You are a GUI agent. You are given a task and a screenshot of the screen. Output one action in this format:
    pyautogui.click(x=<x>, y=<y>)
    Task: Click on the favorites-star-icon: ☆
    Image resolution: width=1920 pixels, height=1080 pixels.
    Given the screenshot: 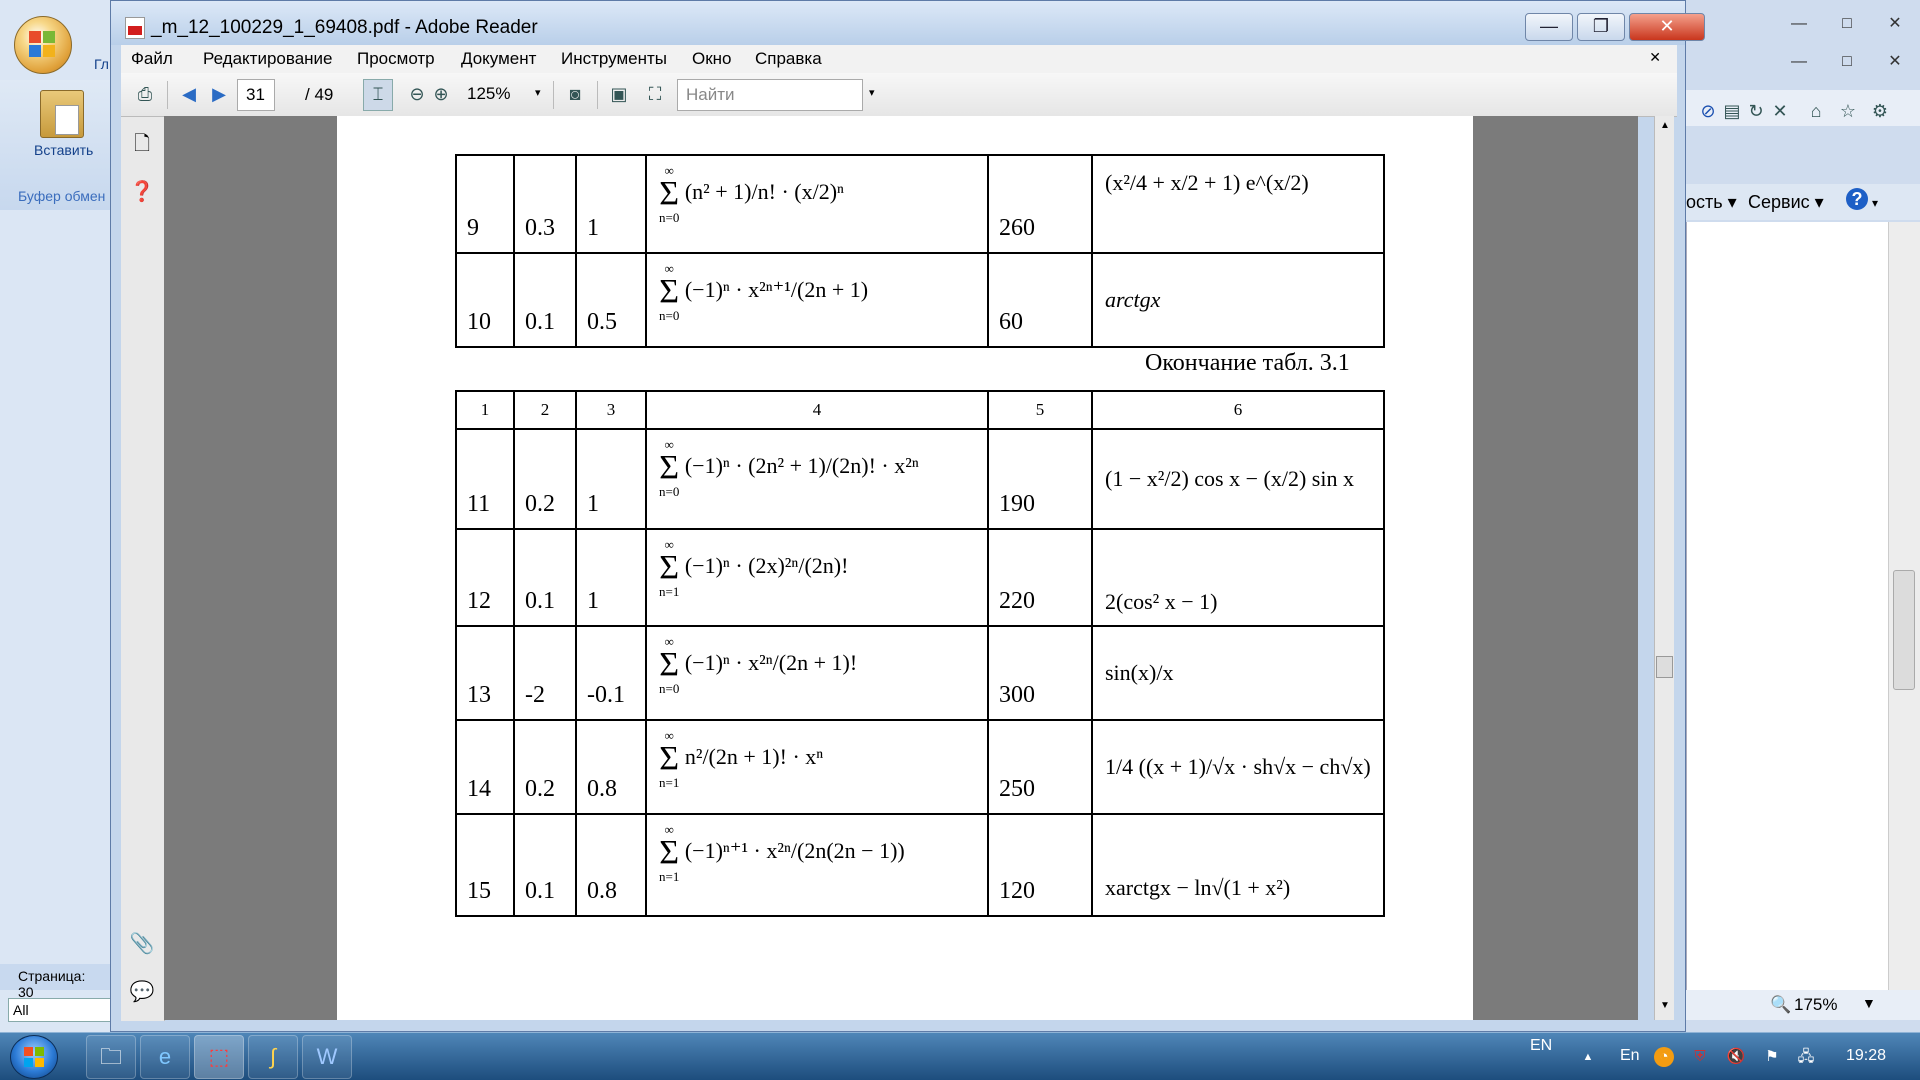 What is the action you would take?
    pyautogui.click(x=1848, y=111)
    